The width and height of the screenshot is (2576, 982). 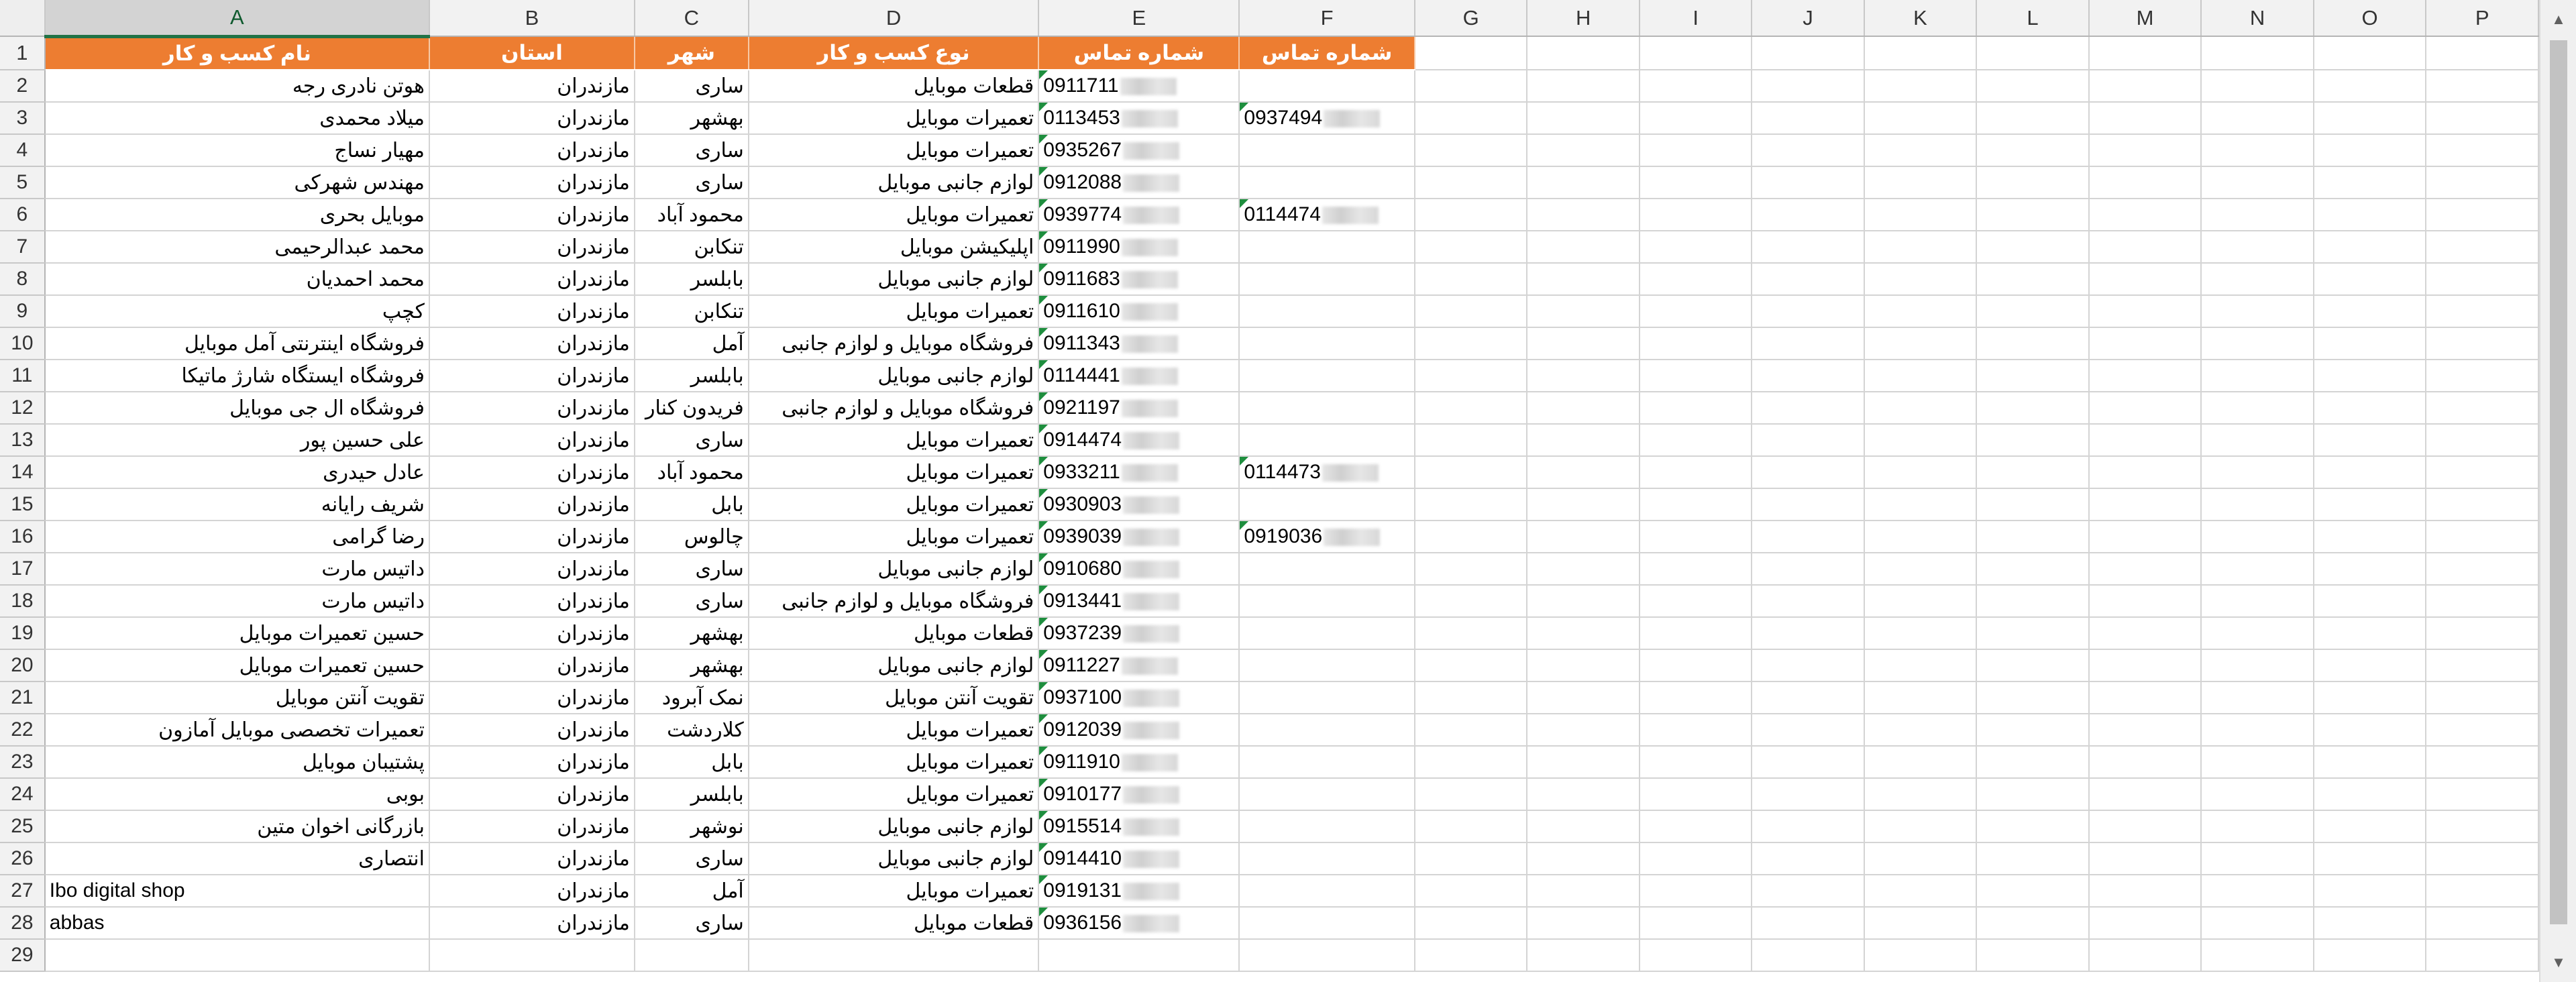 I want to click on column-header-a: A, so click(x=237, y=19).